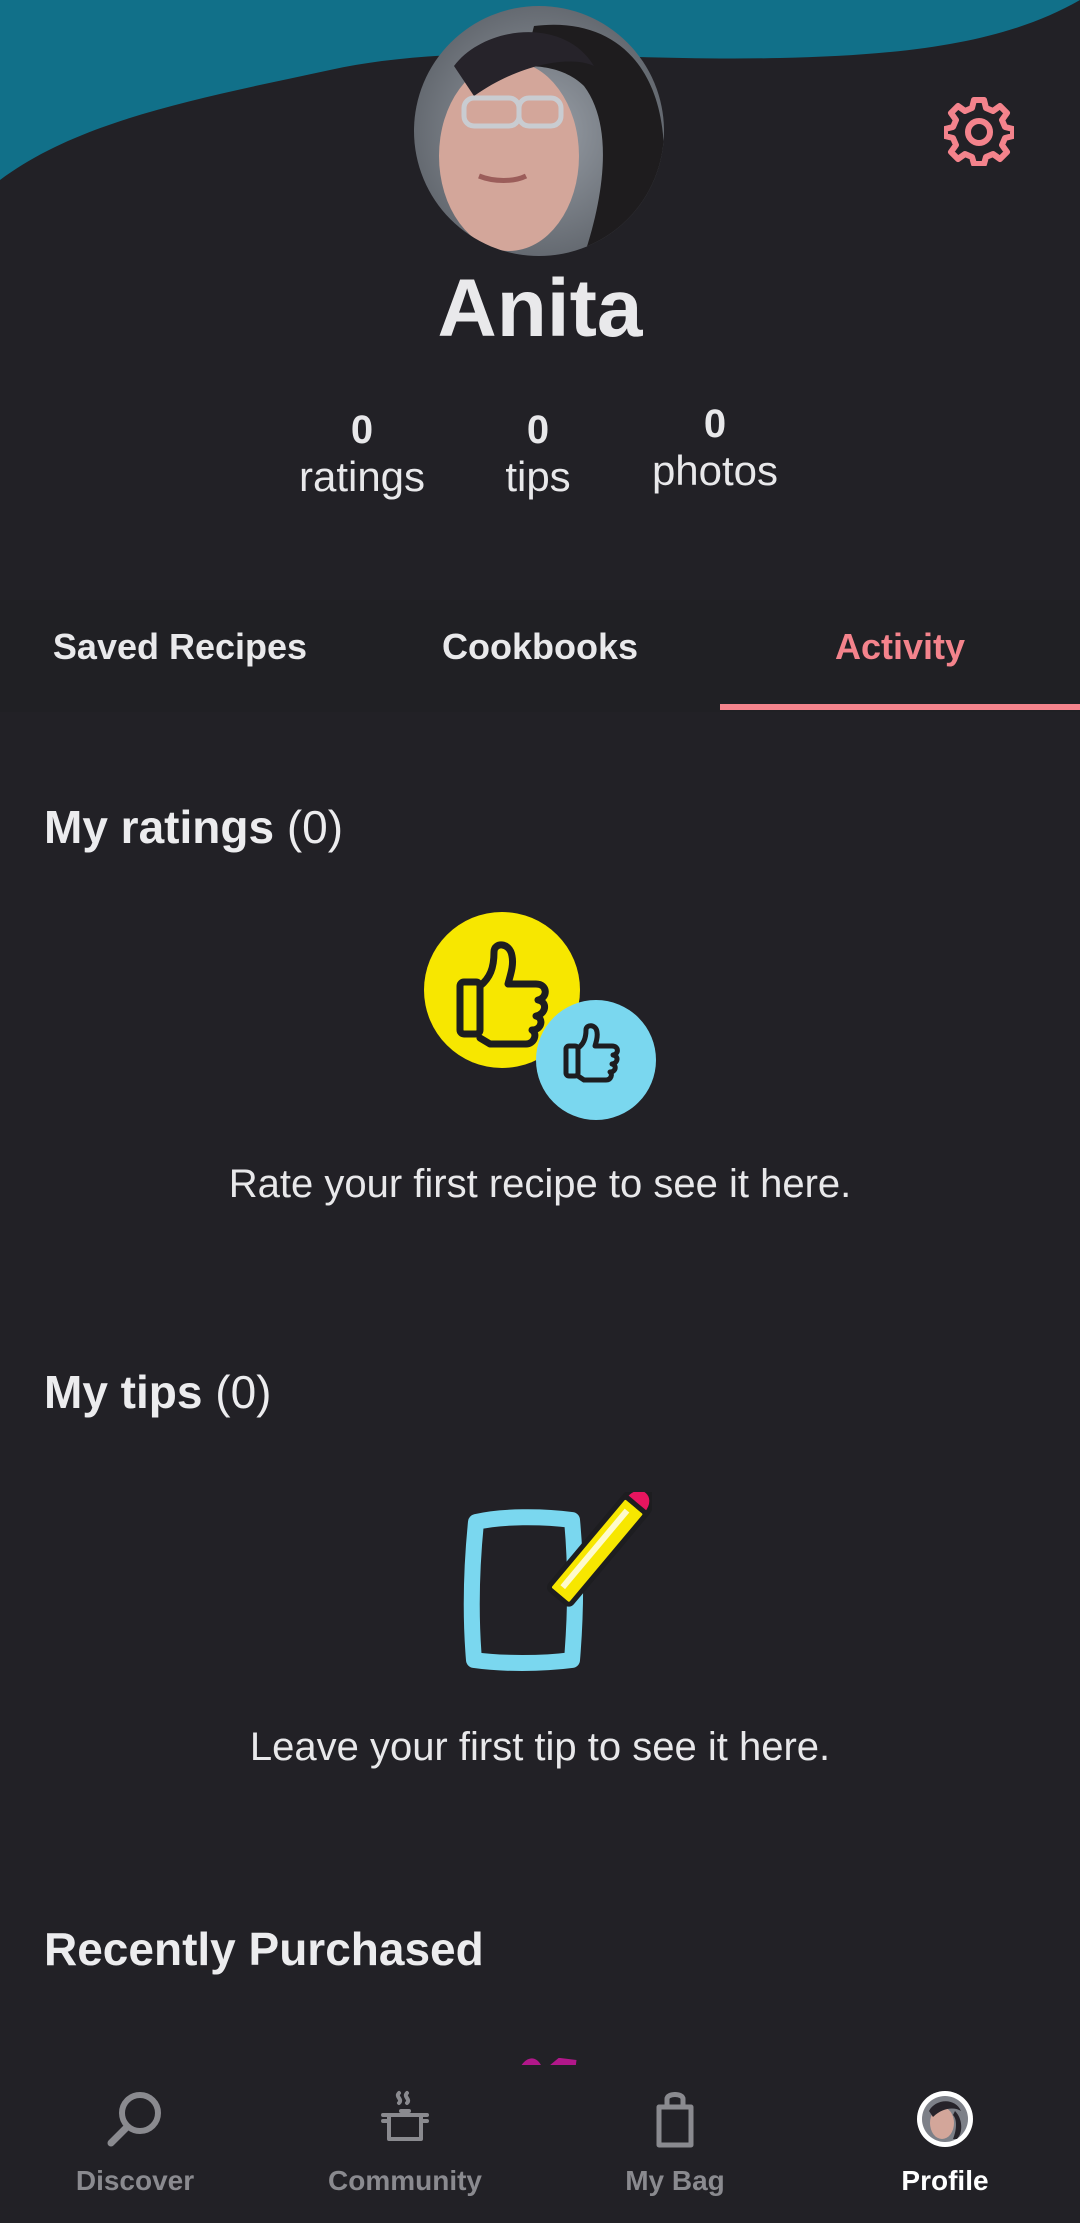 The width and height of the screenshot is (1080, 2223). Describe the element at coordinates (945, 2119) in the screenshot. I see `avatar-icon` at that location.